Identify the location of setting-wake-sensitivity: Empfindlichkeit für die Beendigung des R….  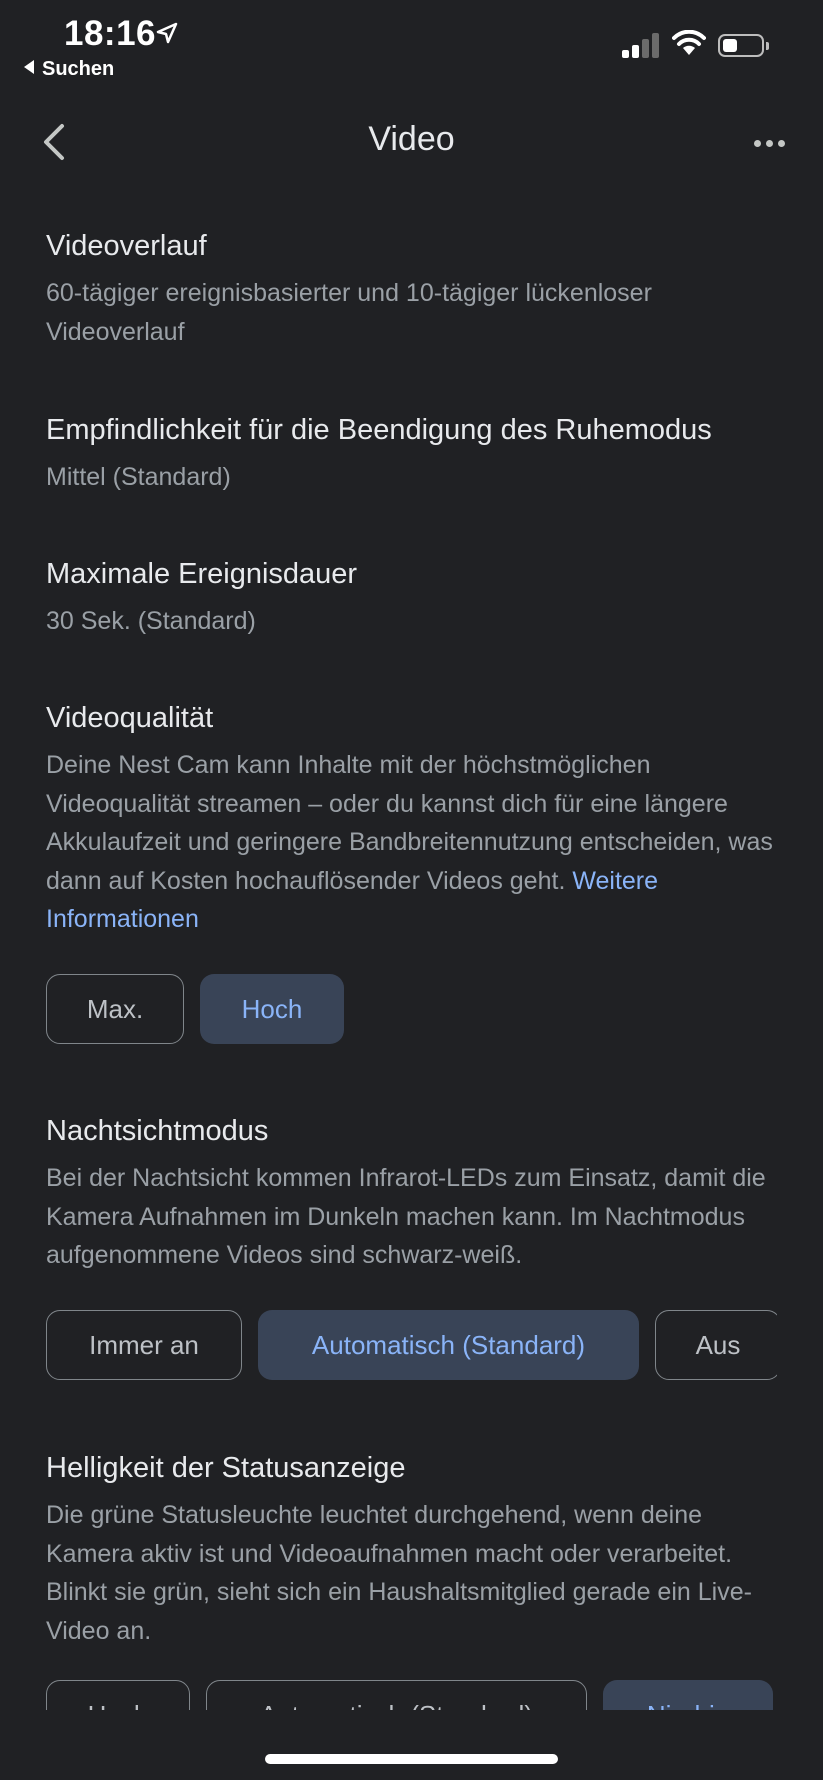
(416, 453).